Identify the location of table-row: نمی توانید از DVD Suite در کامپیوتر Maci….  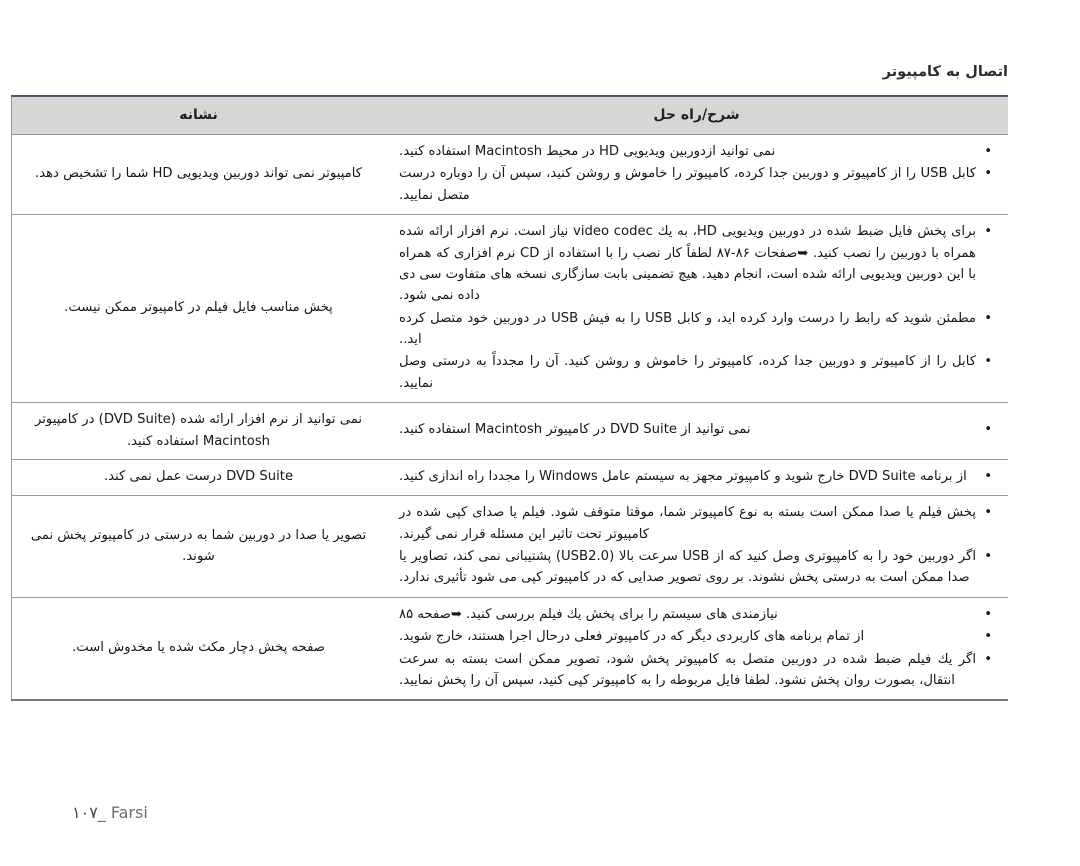
(509, 431).